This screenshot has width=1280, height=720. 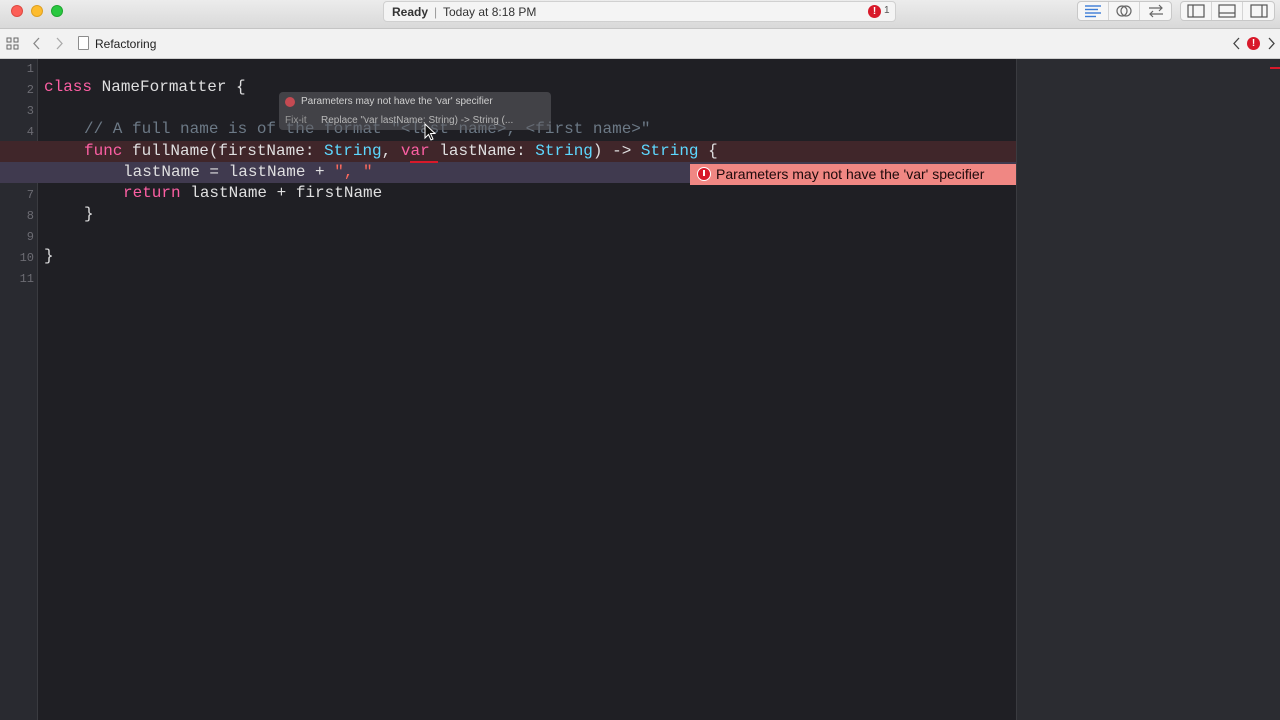 I want to click on build-timestamp: Today at 8:18 PM, so click(x=490, y=12).